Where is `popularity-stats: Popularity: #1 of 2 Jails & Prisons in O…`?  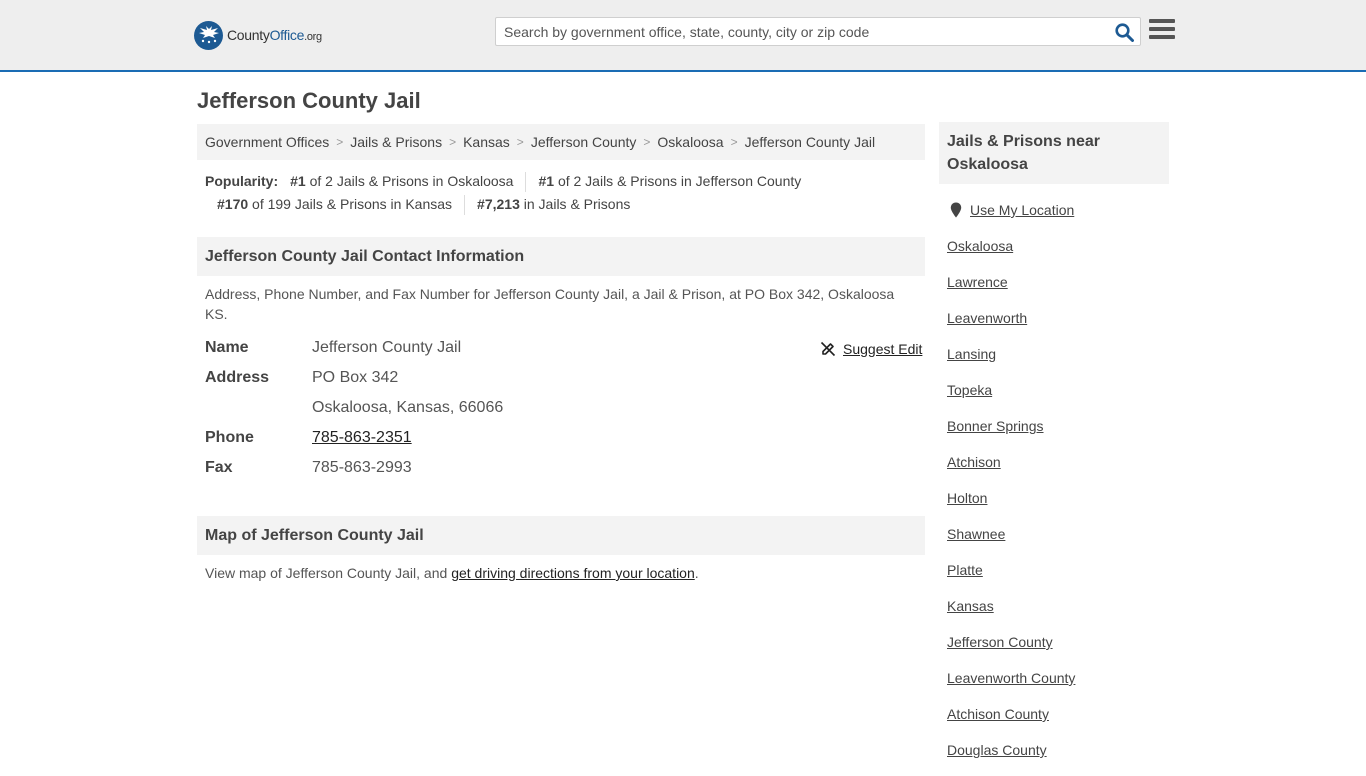 popularity-stats: Popularity: #1 of 2 Jails & Prisons in O… is located at coordinates (565, 193).